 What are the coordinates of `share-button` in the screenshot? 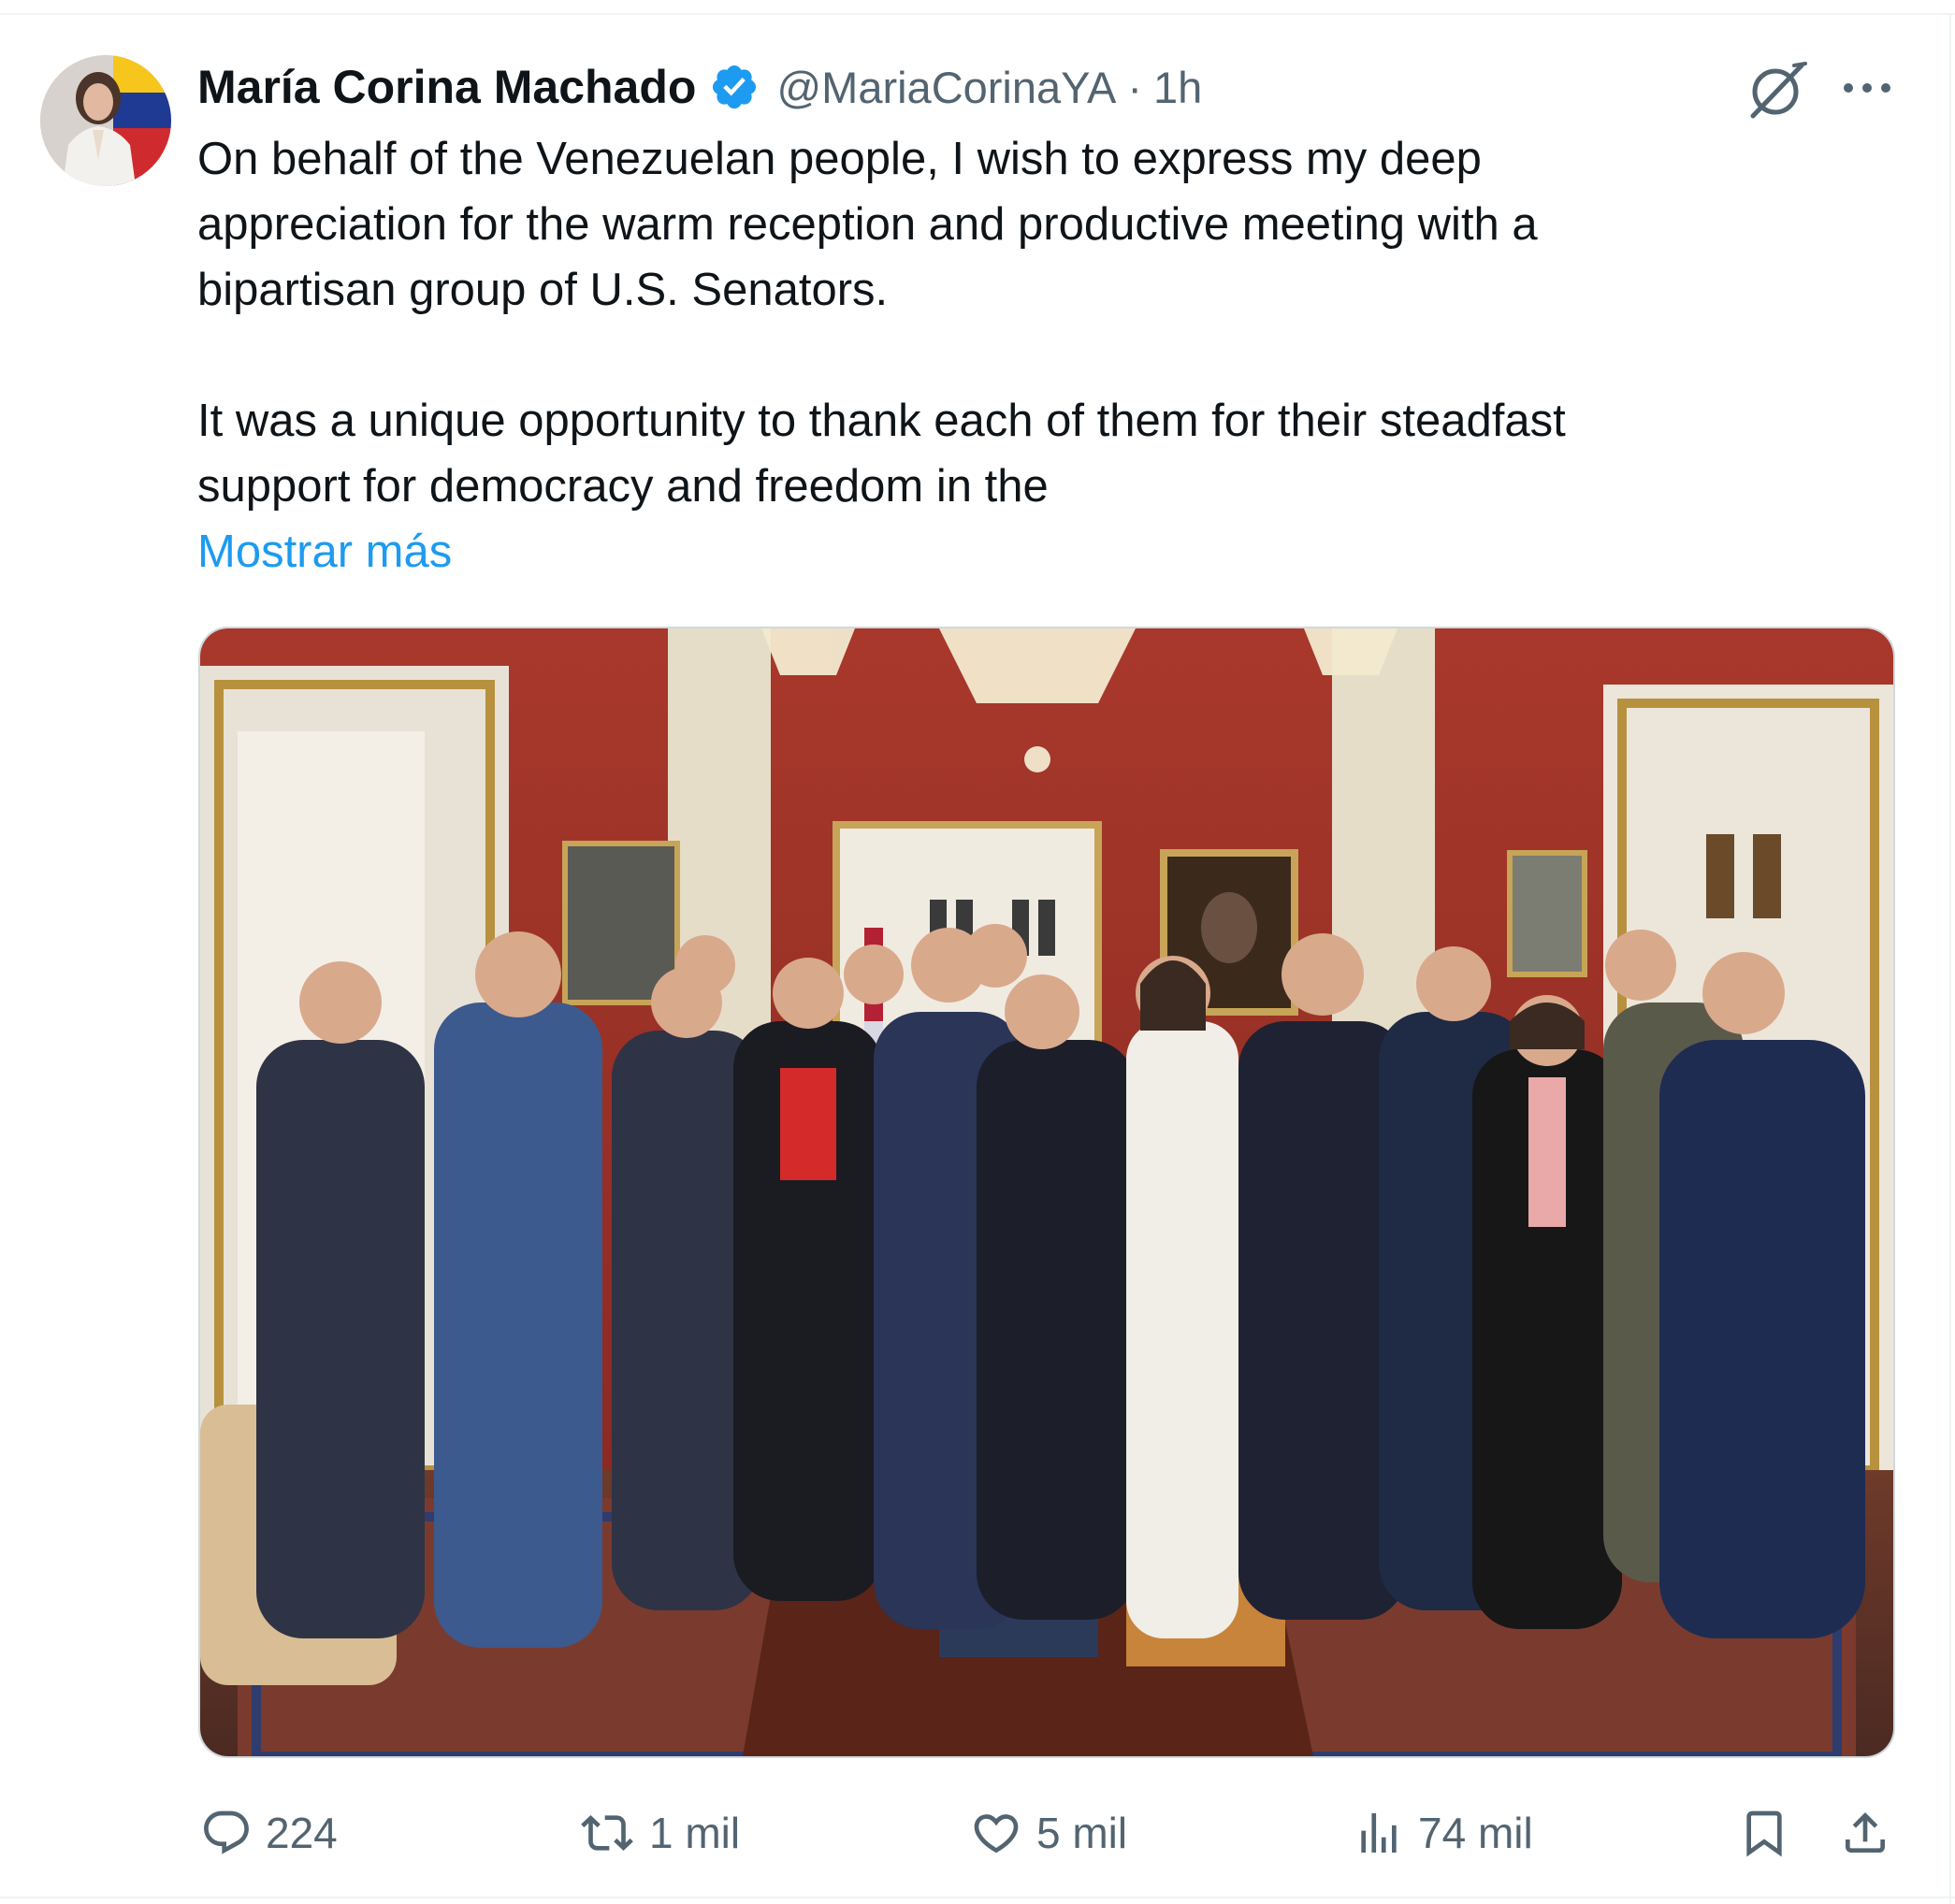 It's located at (1865, 1833).